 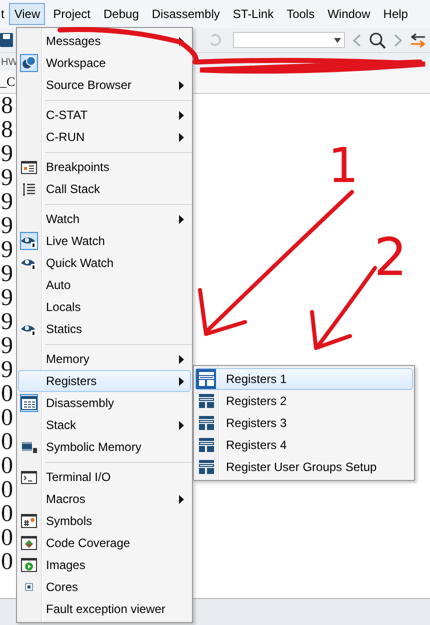 I want to click on menu-item: Workspace, so click(x=104, y=63).